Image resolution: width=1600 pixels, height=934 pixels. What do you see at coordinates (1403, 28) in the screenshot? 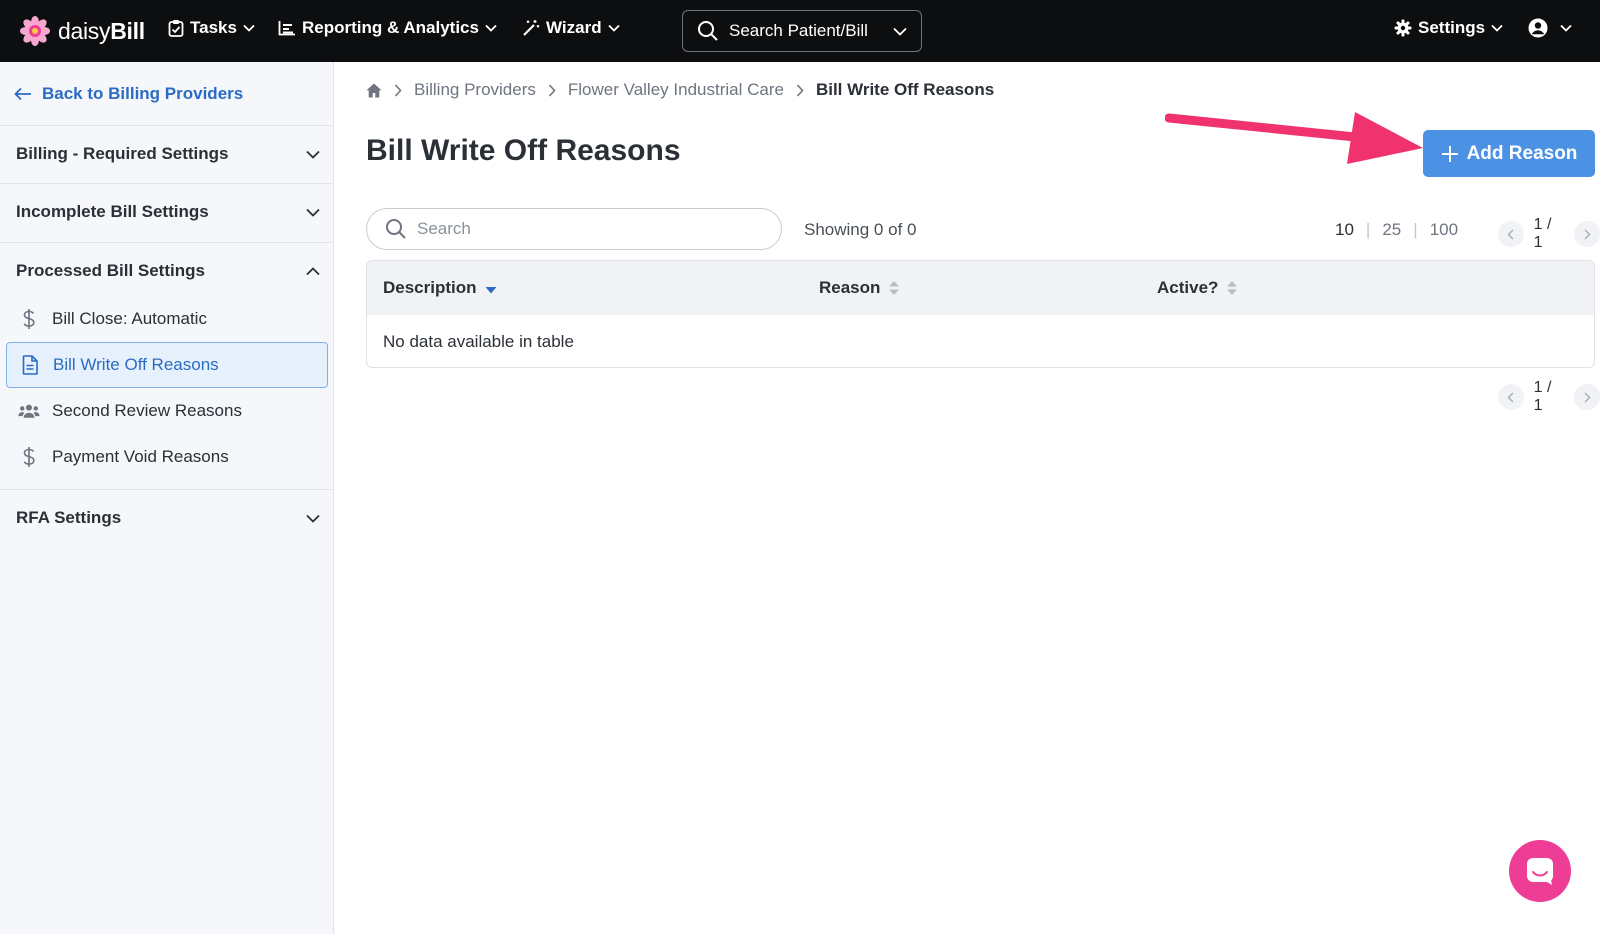
I see `gear-icon` at bounding box center [1403, 28].